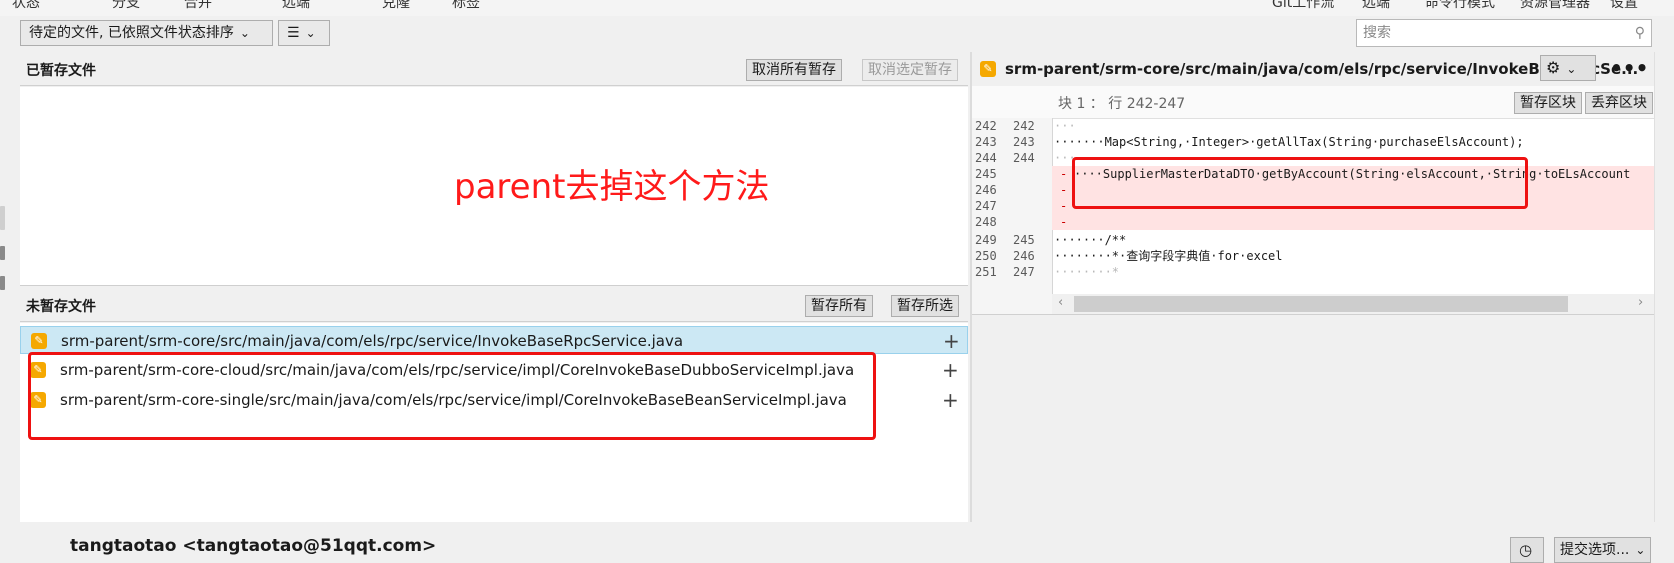  I want to click on stage-hunk-button: 暂存区块, so click(1548, 103).